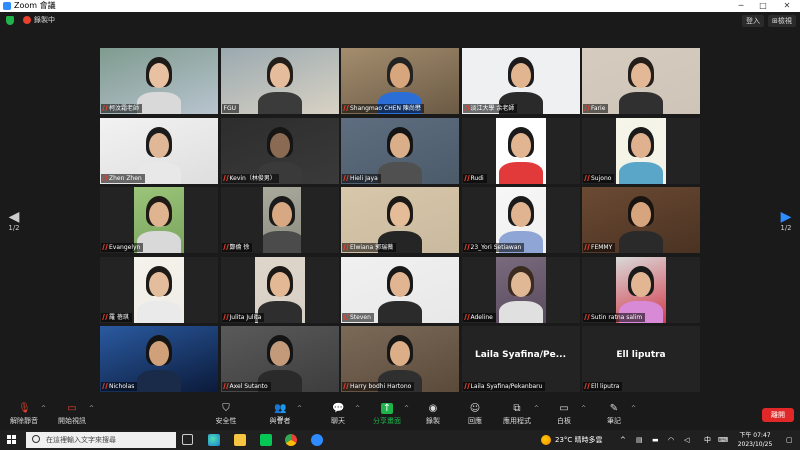 Image resolution: width=800 pixels, height=450 pixels. Describe the element at coordinates (564, 421) in the screenshot. I see `whiteboard-label: 白板` at that location.